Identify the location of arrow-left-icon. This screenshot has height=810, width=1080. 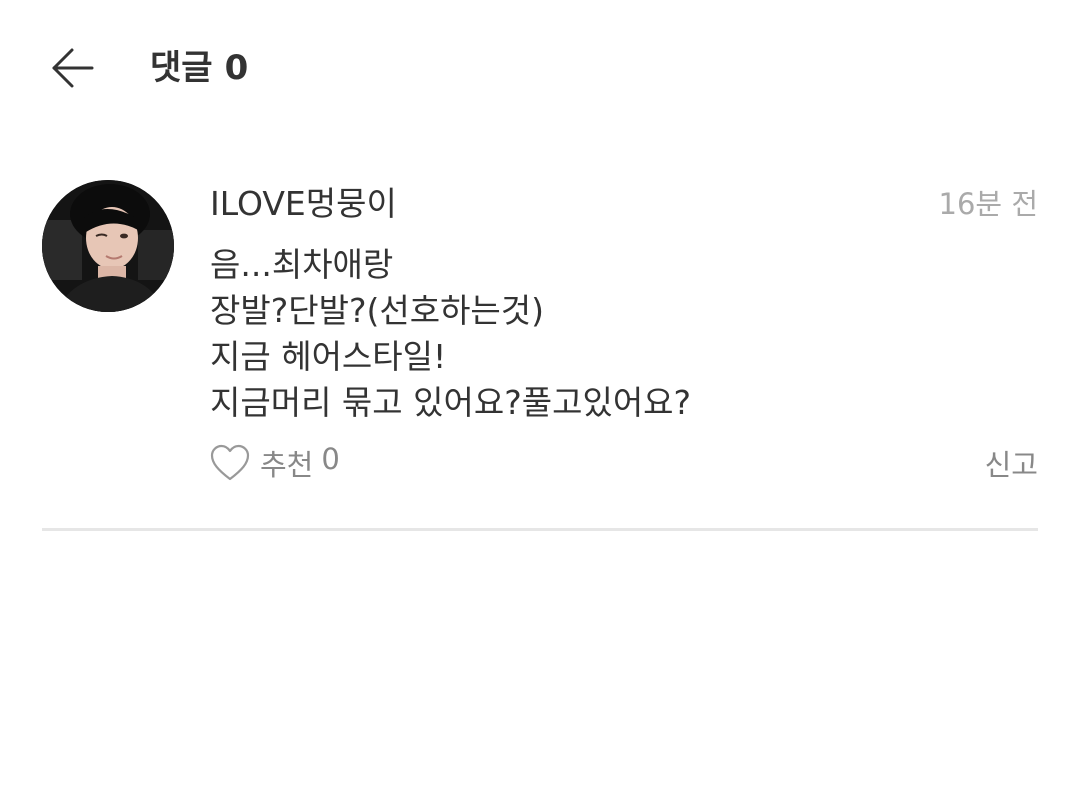
(73, 68).